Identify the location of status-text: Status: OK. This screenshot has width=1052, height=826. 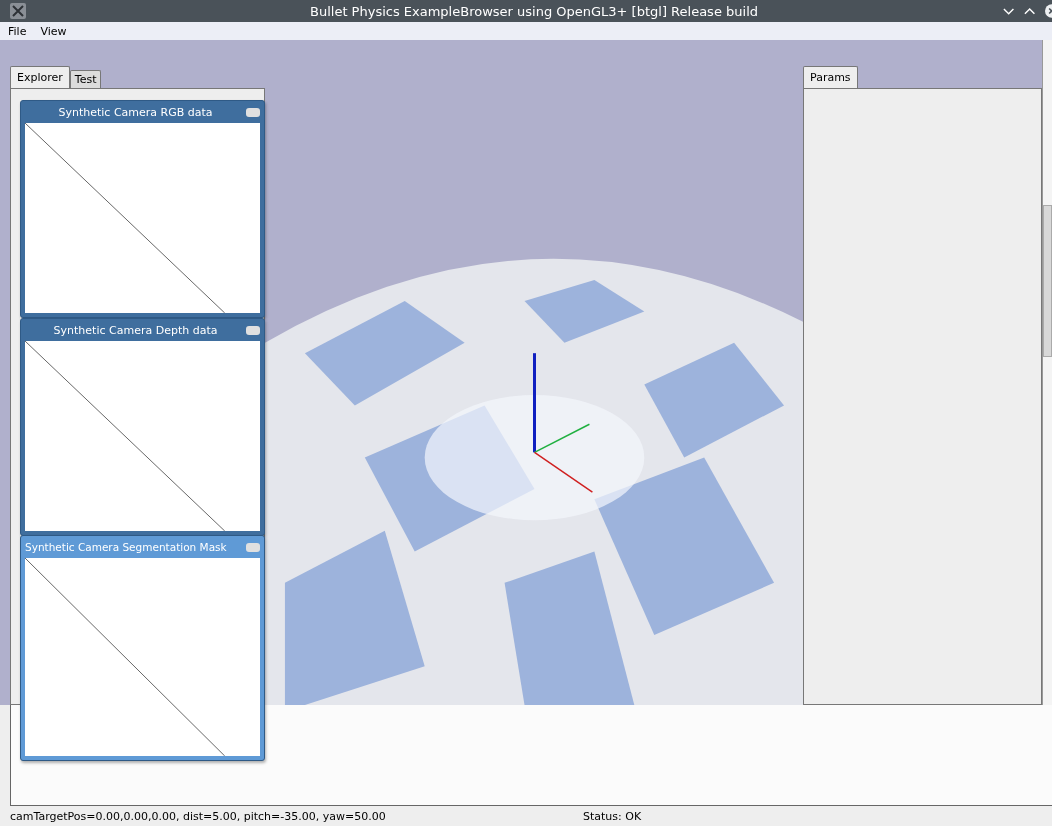
(612, 816).